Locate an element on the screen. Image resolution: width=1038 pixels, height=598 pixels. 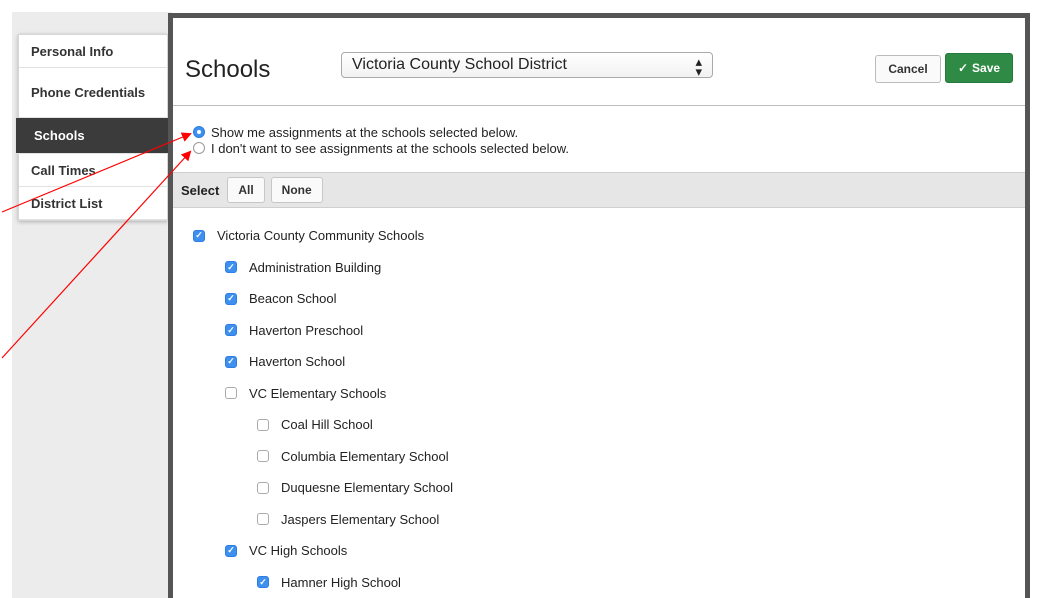
select-bar: Select All None is located at coordinates (599, 190).